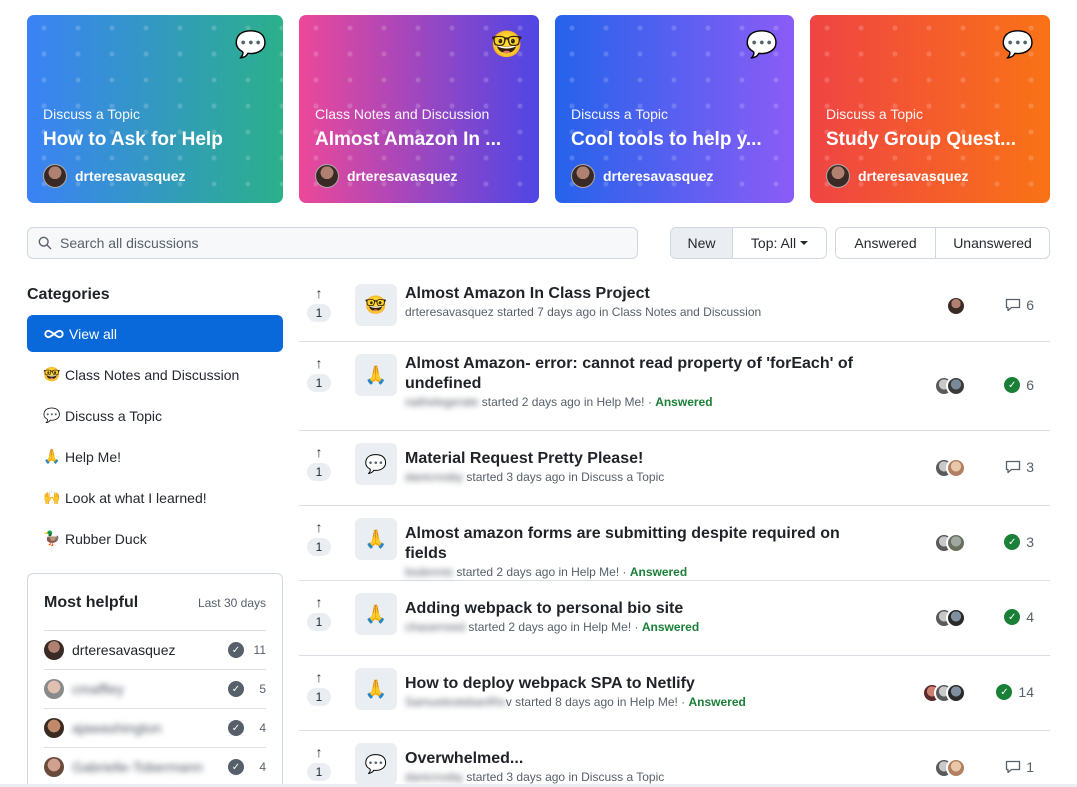 This screenshot has height=787, width=1077. I want to click on helpful-user-name: drteresavasquez, so click(150, 650).